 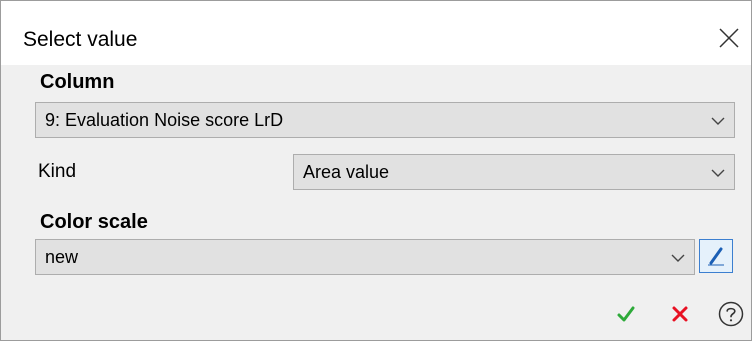 What do you see at coordinates (62, 257) in the screenshot?
I see `color-scale-select-value: new` at bounding box center [62, 257].